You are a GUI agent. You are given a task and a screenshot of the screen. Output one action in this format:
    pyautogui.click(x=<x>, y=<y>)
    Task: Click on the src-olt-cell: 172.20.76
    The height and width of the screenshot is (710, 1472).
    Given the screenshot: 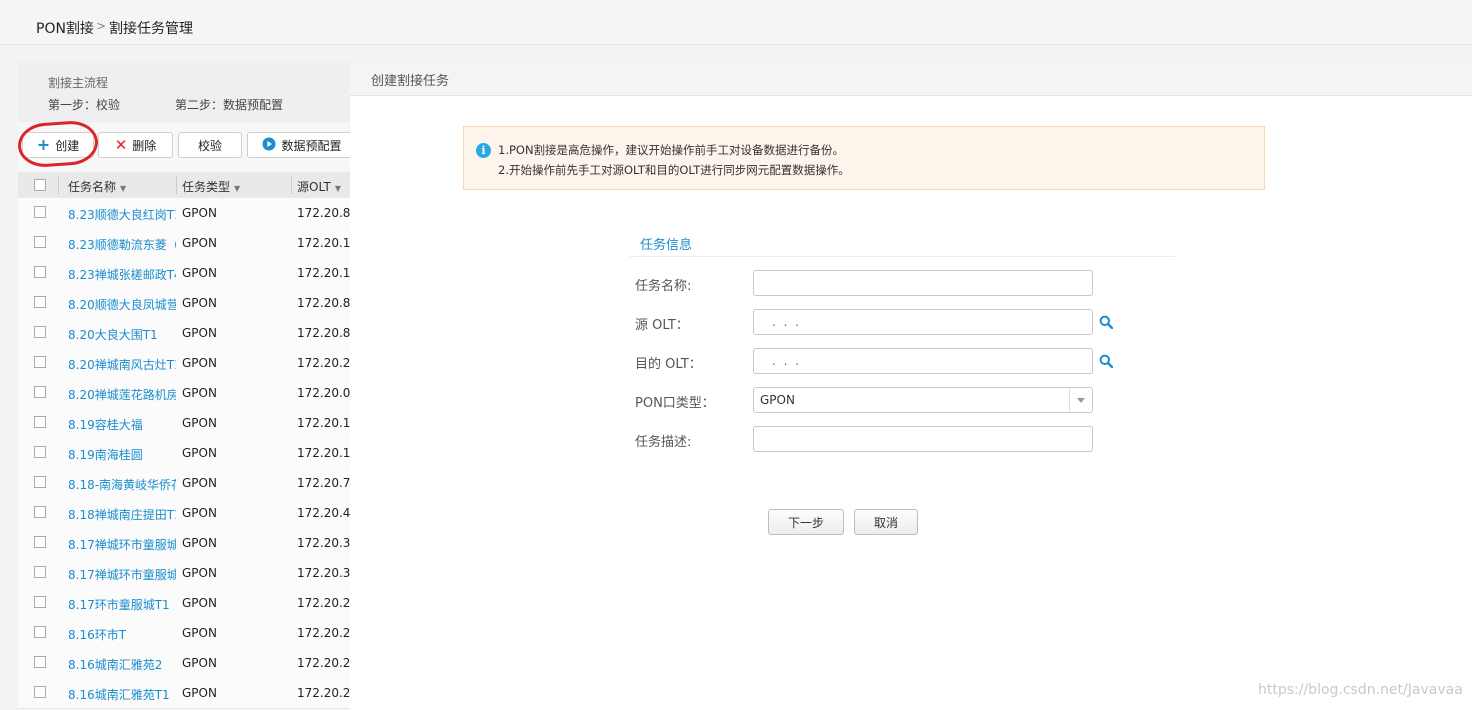 What is the action you would take?
    pyautogui.click(x=323, y=483)
    